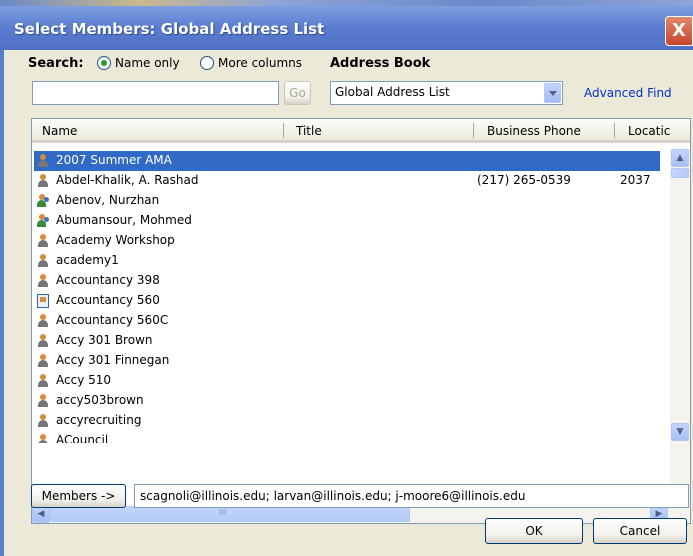 The width and height of the screenshot is (693, 556). I want to click on list-item-name: Accountancy 560C, so click(112, 320).